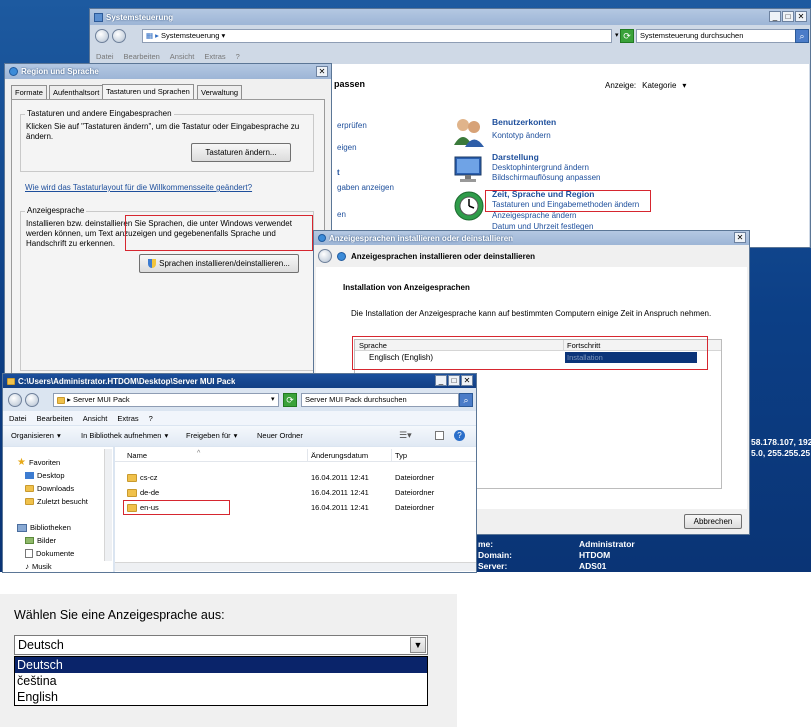 Image resolution: width=811 pixels, height=727 pixels. Describe the element at coordinates (40, 540) in the screenshot. I see `nav-pictures: Bilder` at that location.